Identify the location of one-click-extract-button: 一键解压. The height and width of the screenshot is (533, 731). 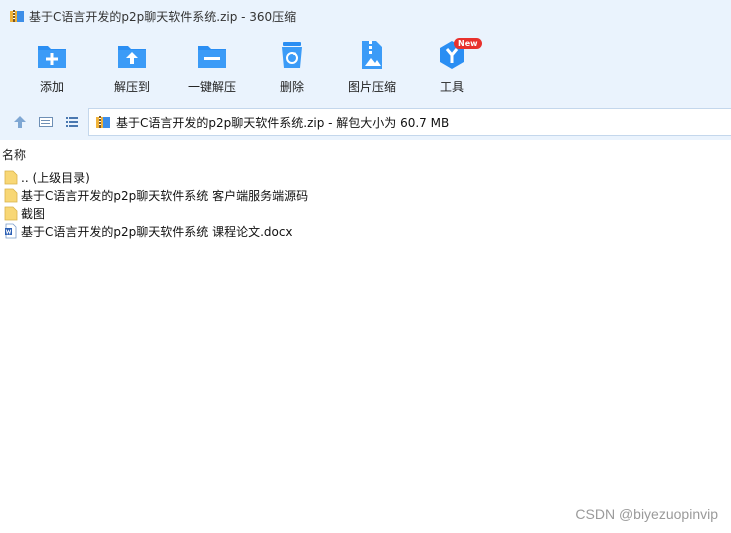
(212, 68).